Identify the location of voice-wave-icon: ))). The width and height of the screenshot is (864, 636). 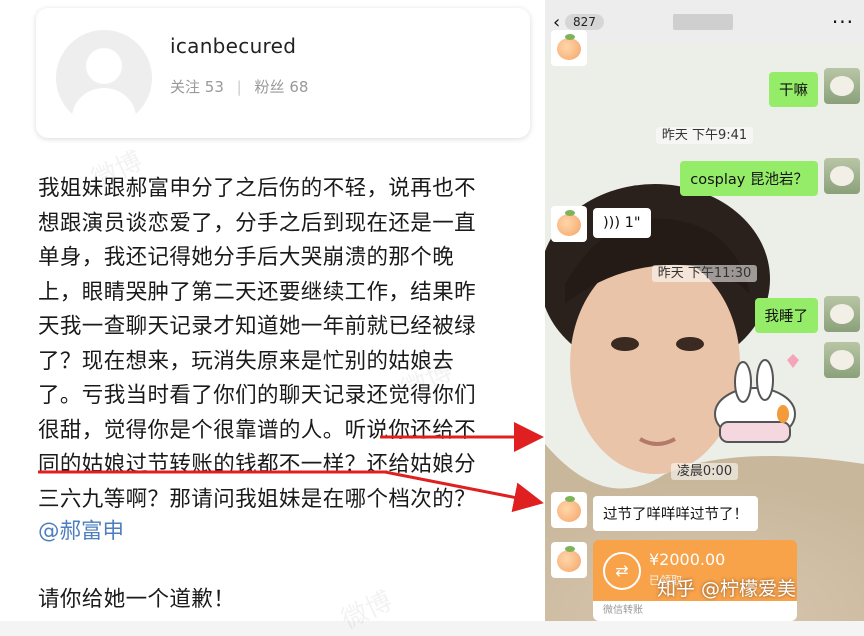
(614, 223).